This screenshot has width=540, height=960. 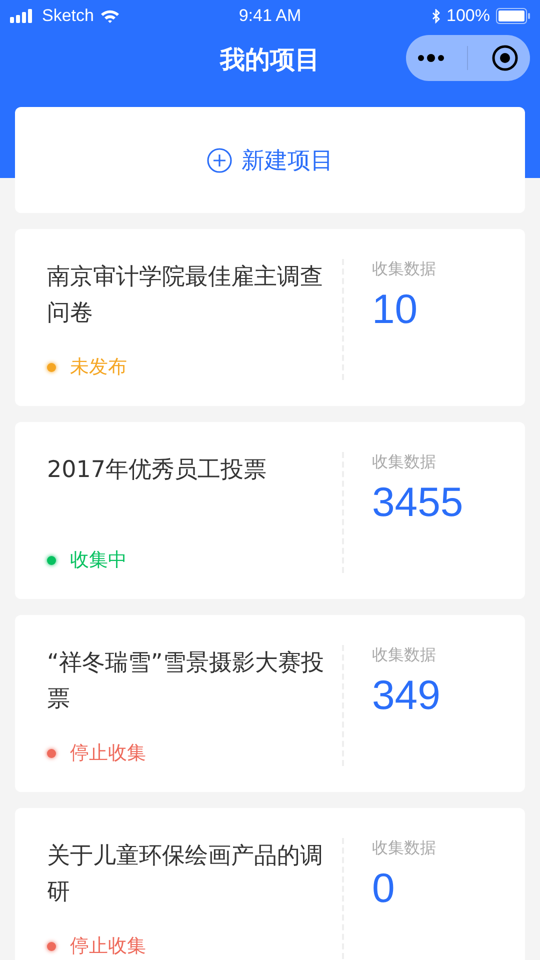 What do you see at coordinates (98, 560) in the screenshot?
I see `project-status: 收集中` at bounding box center [98, 560].